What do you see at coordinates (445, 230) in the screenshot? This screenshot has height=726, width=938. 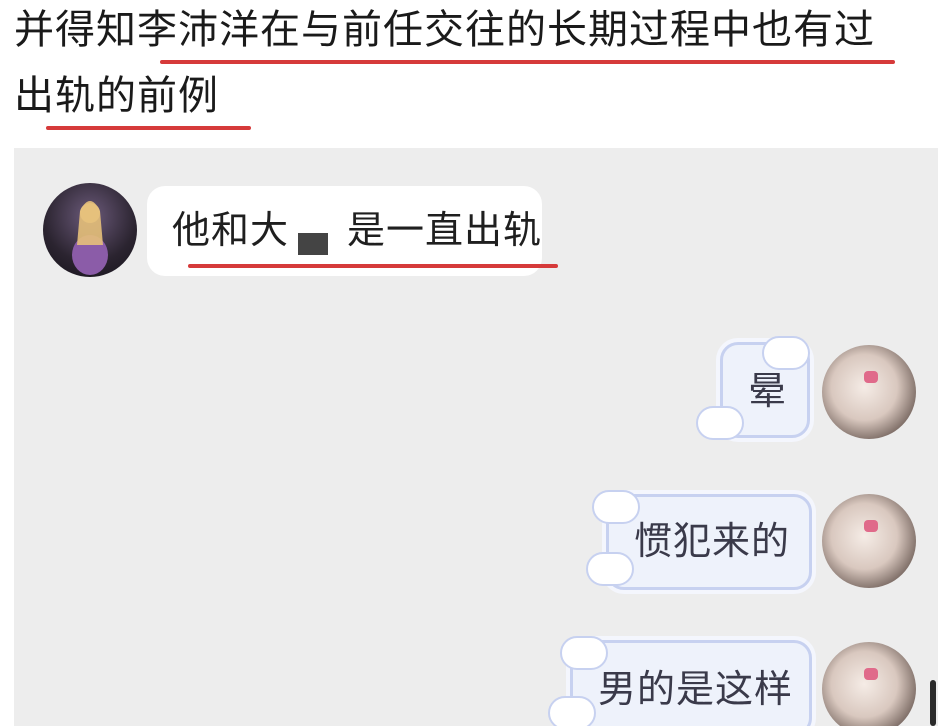 I see `message-text-left-part2: 是一直出轨` at bounding box center [445, 230].